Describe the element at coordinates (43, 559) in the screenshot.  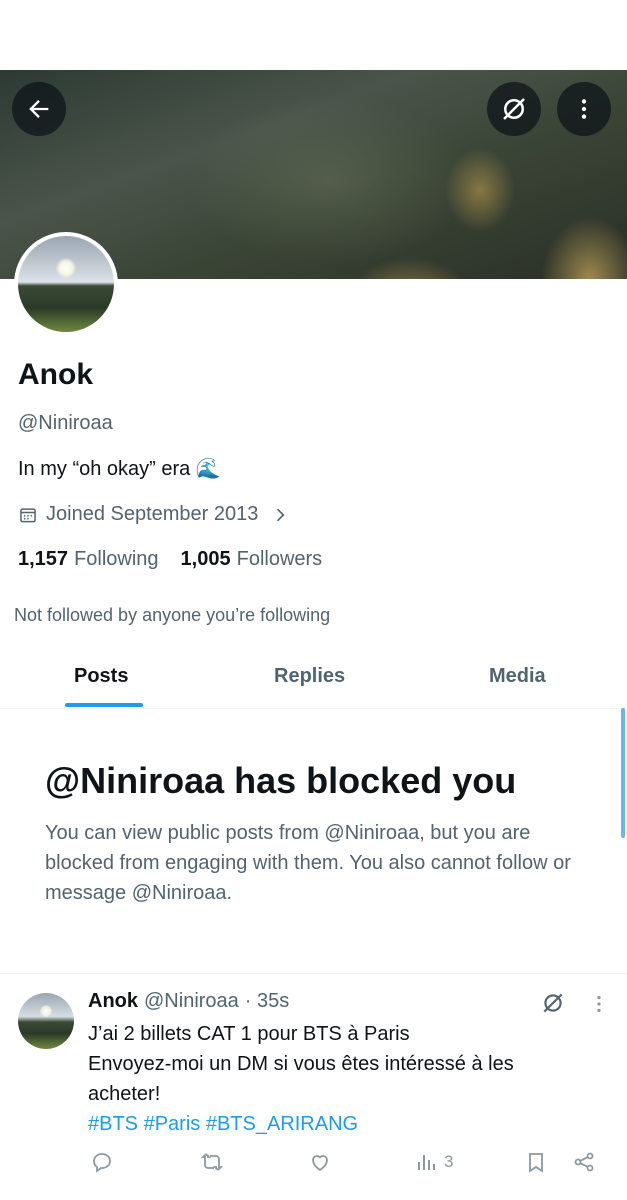
I see `following-count: 1,157` at that location.